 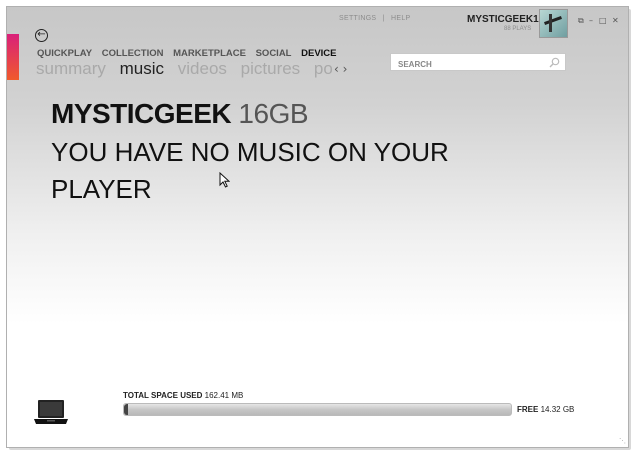 What do you see at coordinates (163, 395) in the screenshot?
I see `total-space-used-label: TOTAL SPACE USED` at bounding box center [163, 395].